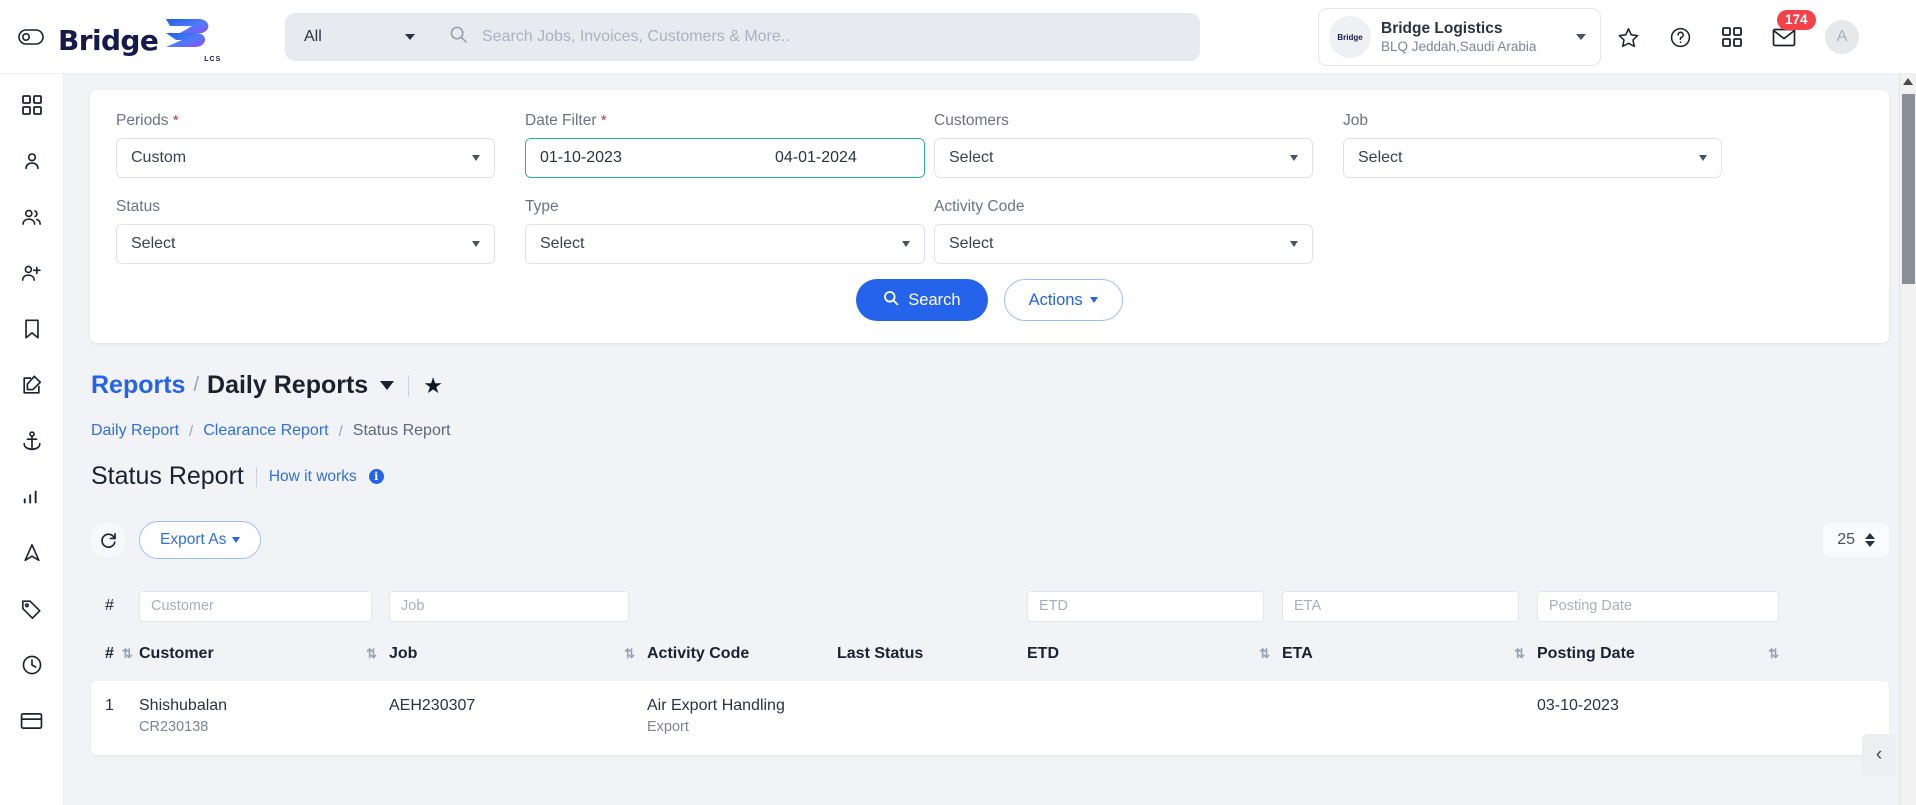  Describe the element at coordinates (139, 39) in the screenshot. I see `app-logo: Bridge LCS` at that location.